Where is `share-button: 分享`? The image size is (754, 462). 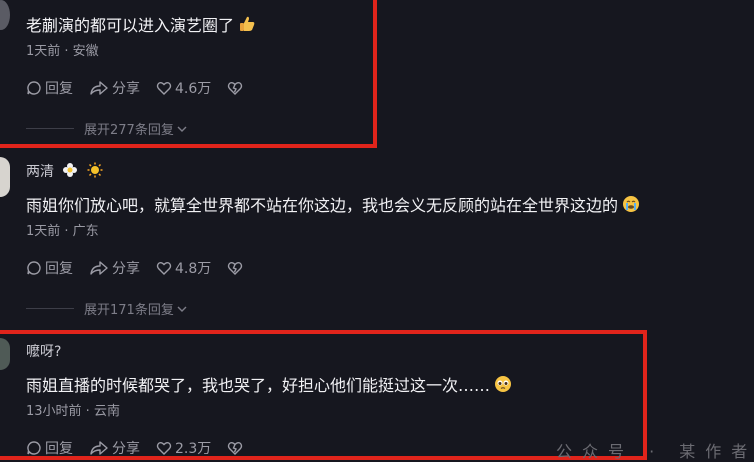 share-button: 分享 is located at coordinates (114, 268).